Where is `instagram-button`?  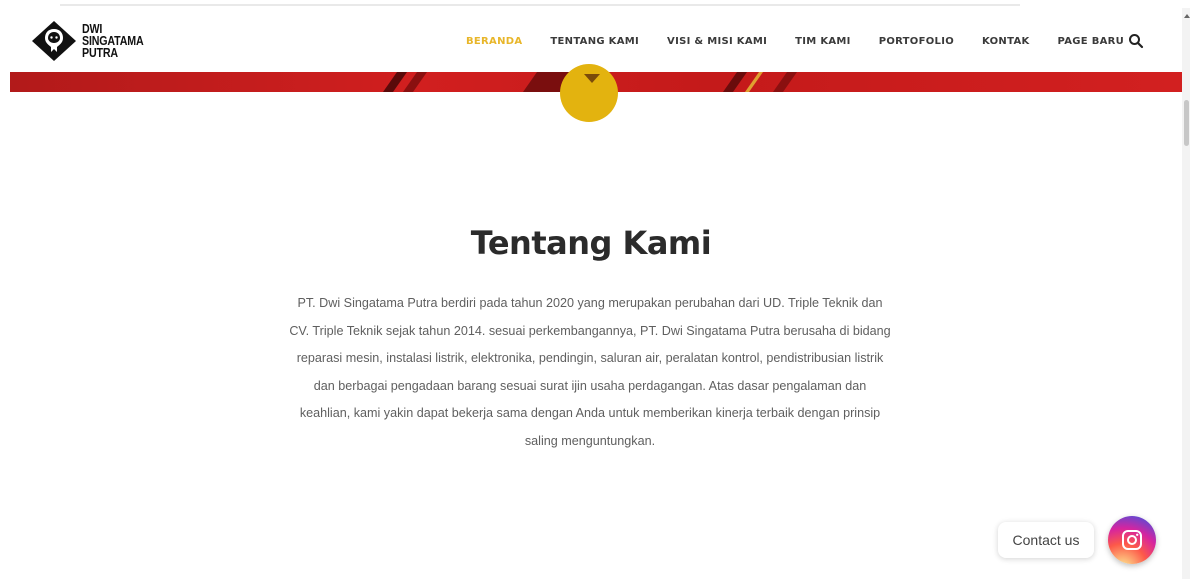
instagram-button is located at coordinates (1132, 540).